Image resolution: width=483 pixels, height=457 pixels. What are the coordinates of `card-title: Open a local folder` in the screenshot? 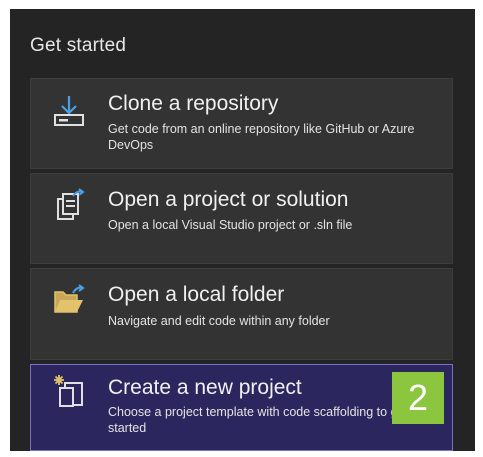 It's located at (196, 294).